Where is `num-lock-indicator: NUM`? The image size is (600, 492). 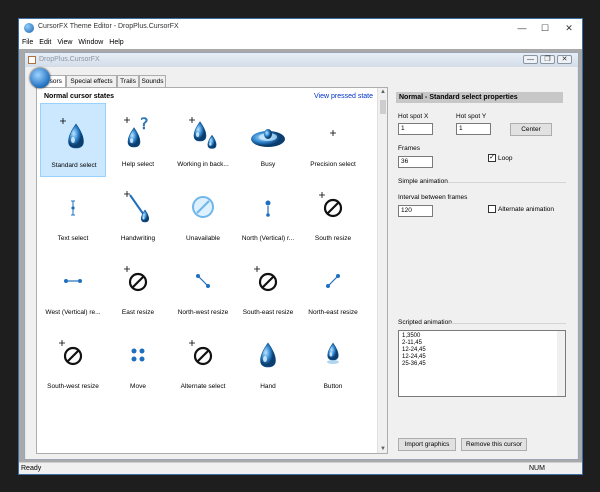 num-lock-indicator: NUM is located at coordinates (537, 468).